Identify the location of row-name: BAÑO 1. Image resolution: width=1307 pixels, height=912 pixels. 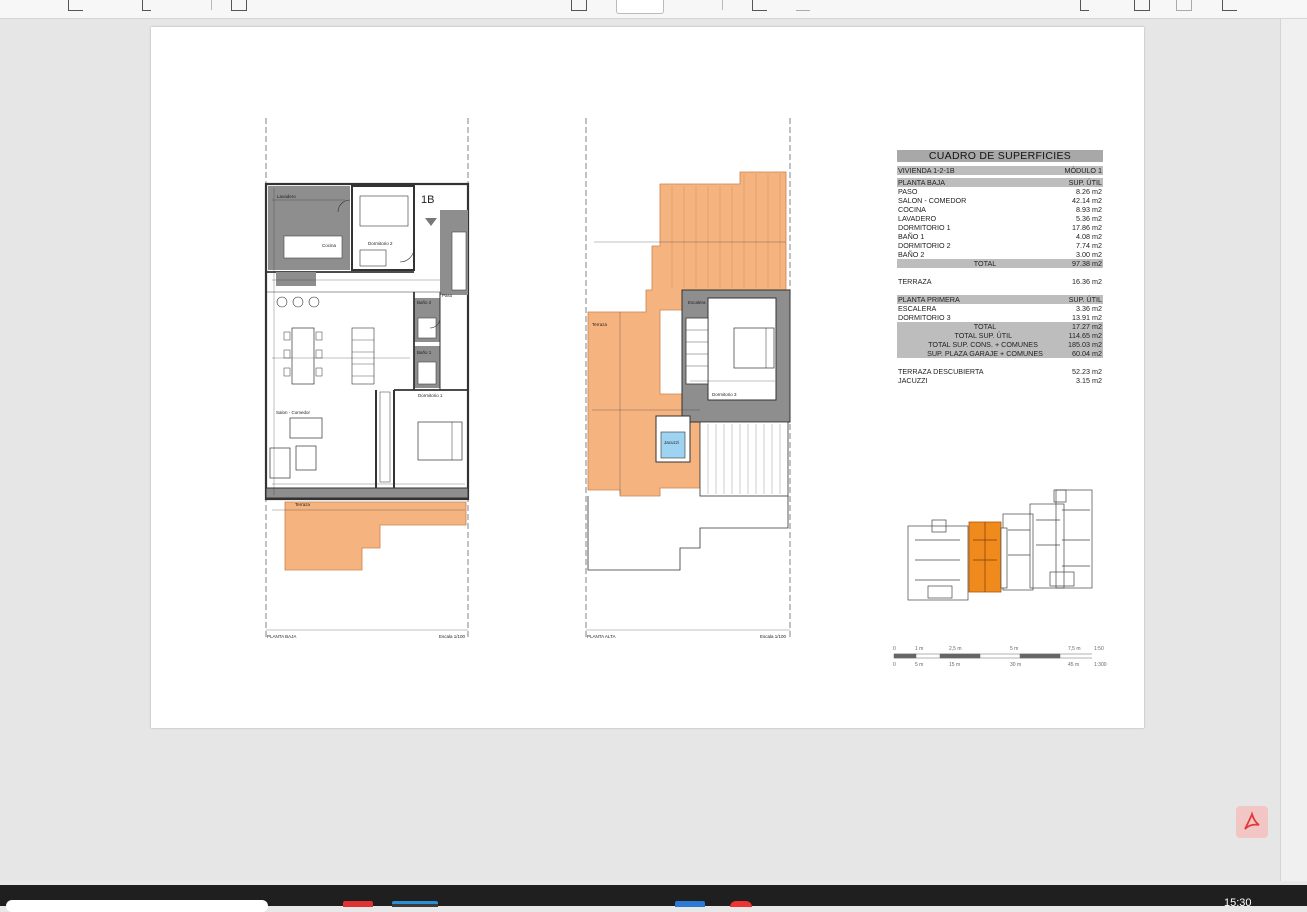
(911, 236).